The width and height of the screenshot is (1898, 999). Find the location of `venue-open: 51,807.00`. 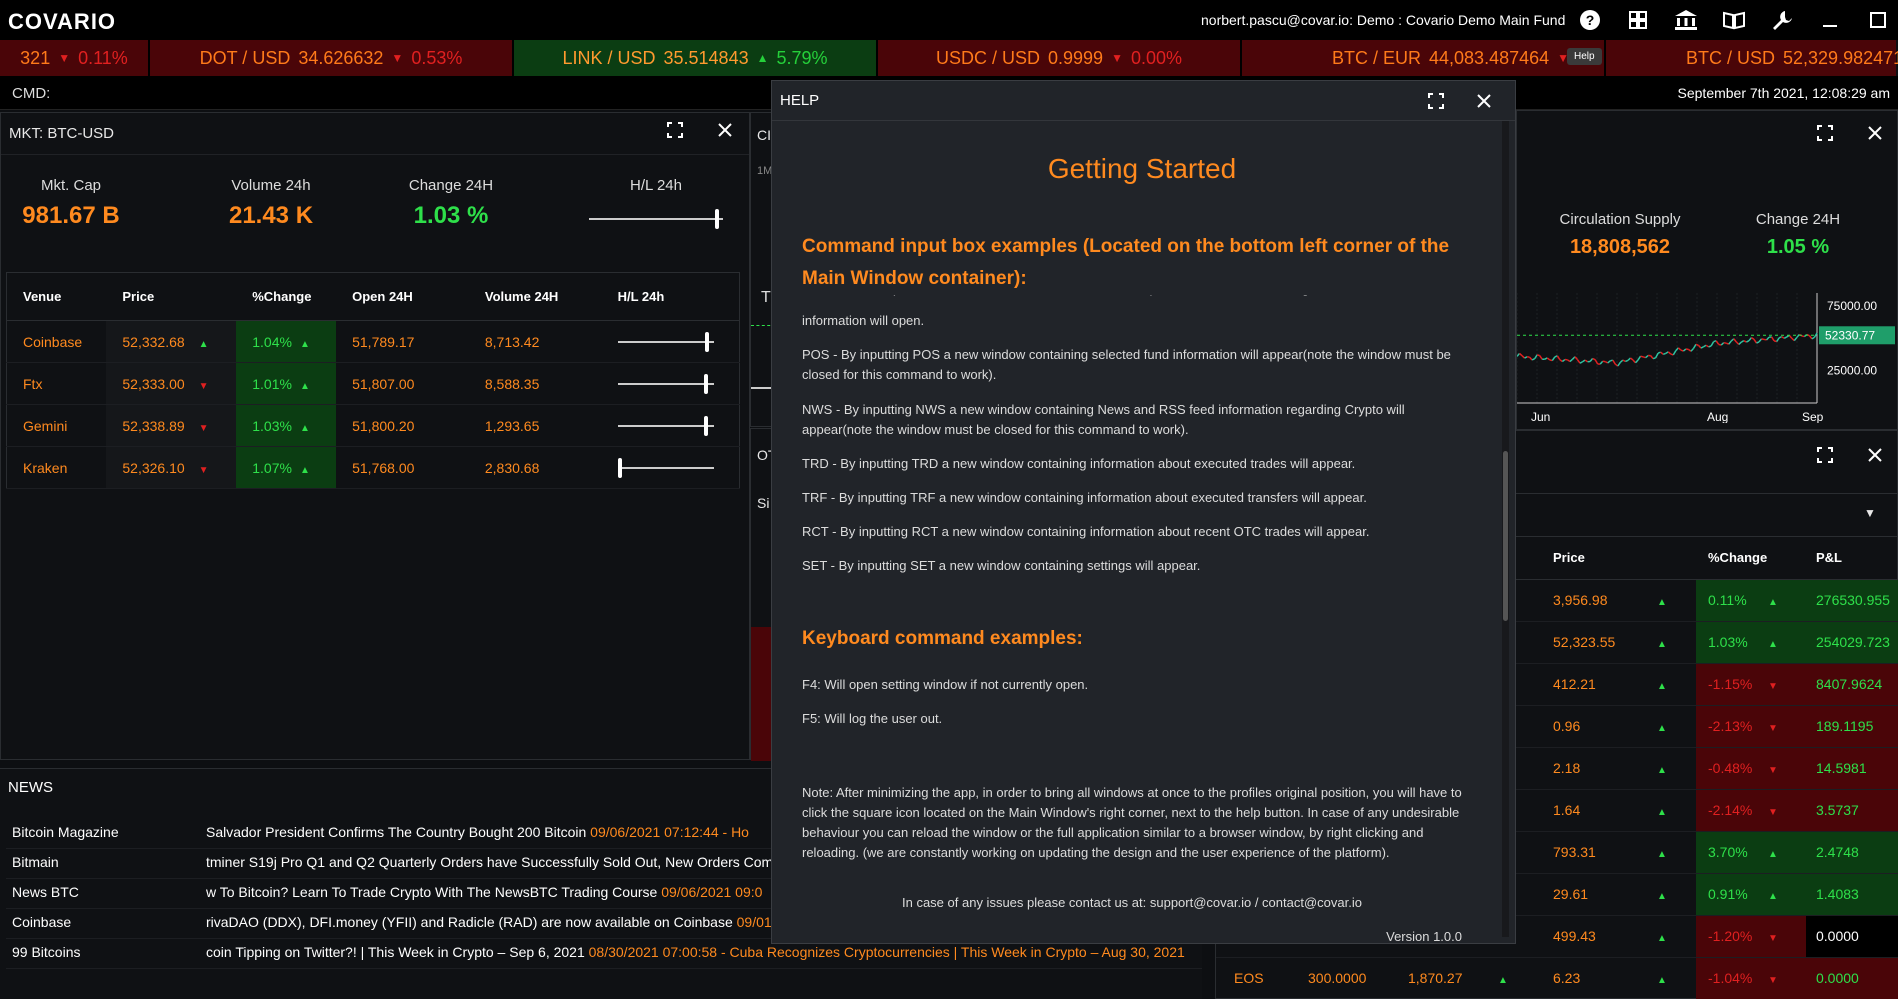

venue-open: 51,807.00 is located at coordinates (402, 383).